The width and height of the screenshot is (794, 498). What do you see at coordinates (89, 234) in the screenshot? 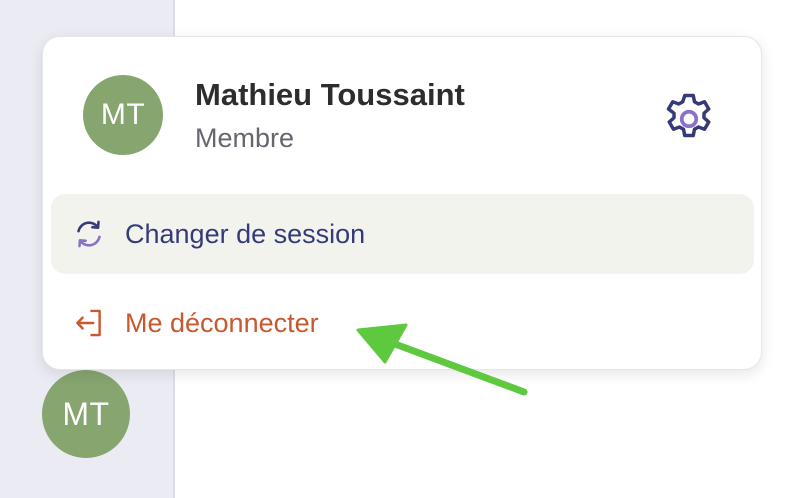
I see `refresh-icon` at bounding box center [89, 234].